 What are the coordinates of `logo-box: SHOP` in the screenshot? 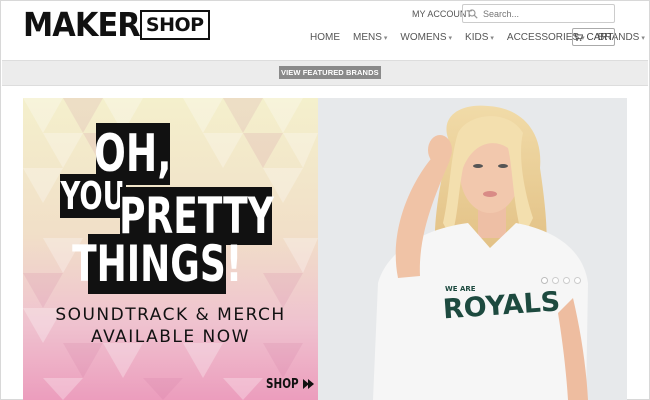 It's located at (174, 25).